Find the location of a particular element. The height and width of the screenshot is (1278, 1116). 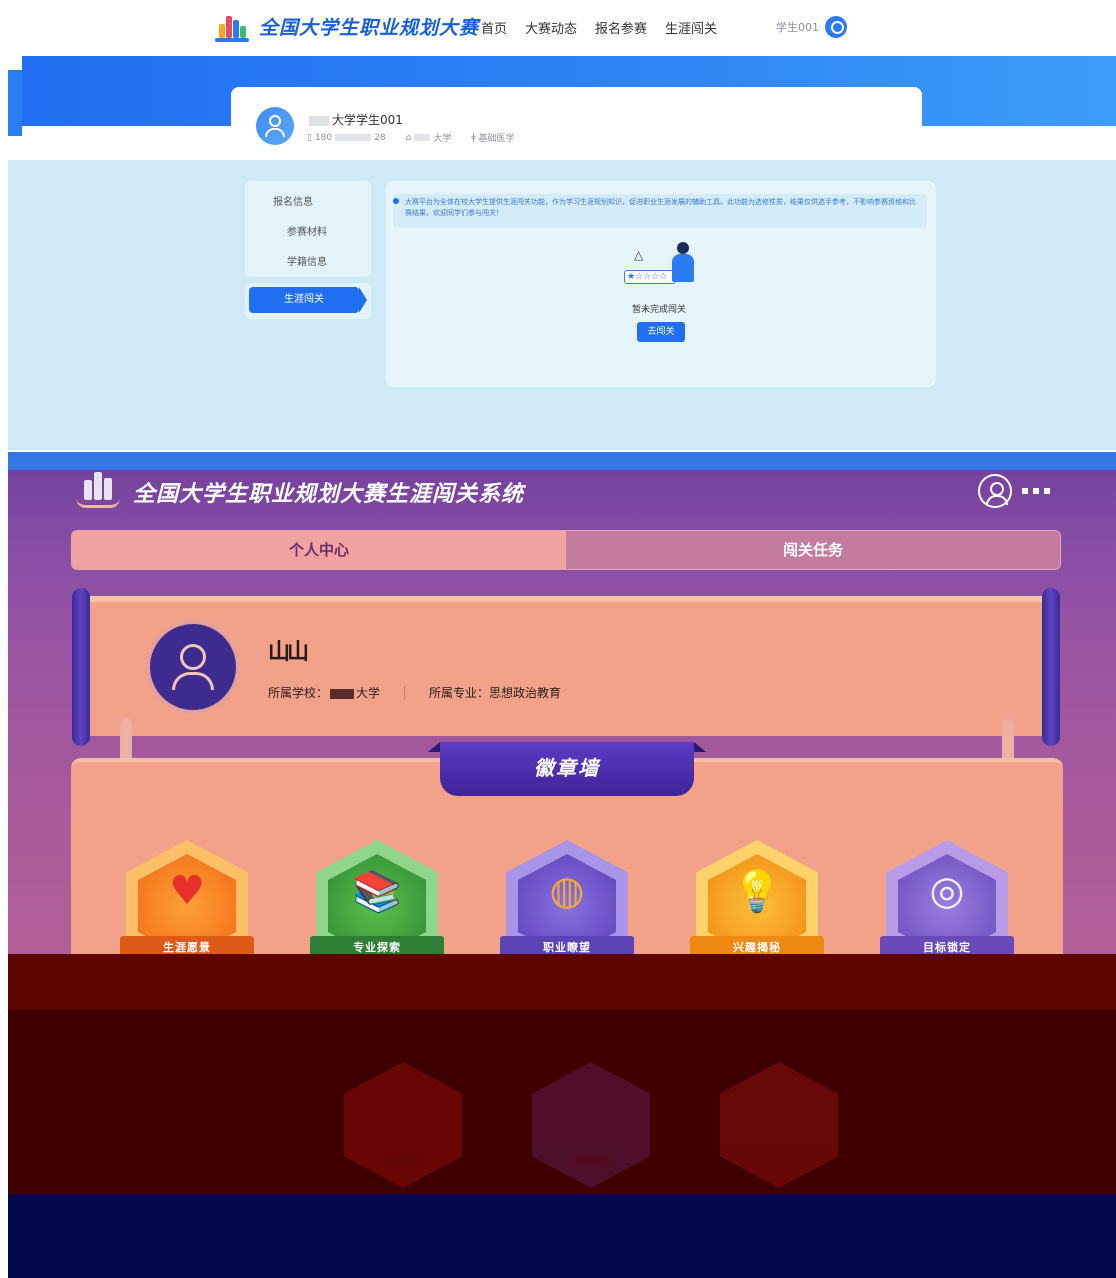

more-icon is located at coordinates (1036, 491).